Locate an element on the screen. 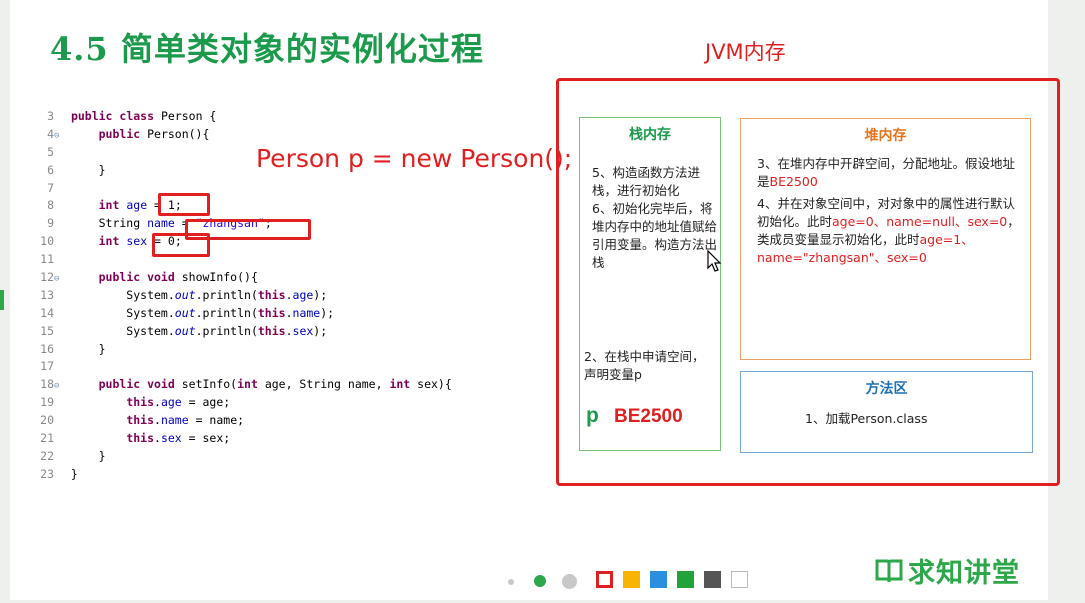 The width and height of the screenshot is (1085, 603). pen-color-yellow-swatch is located at coordinates (631, 579).